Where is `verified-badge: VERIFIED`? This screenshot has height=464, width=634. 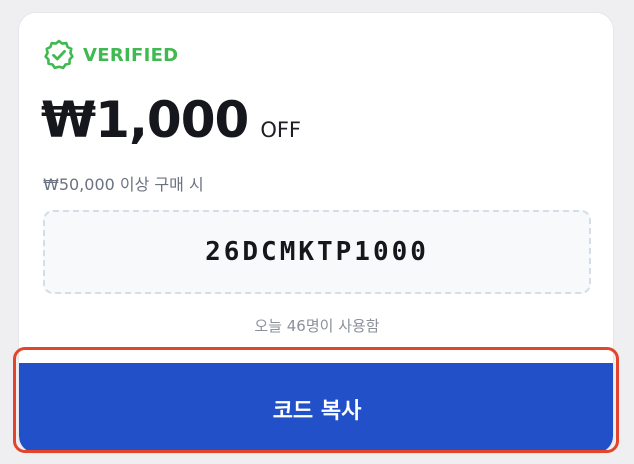 verified-badge: VERIFIED is located at coordinates (110, 55).